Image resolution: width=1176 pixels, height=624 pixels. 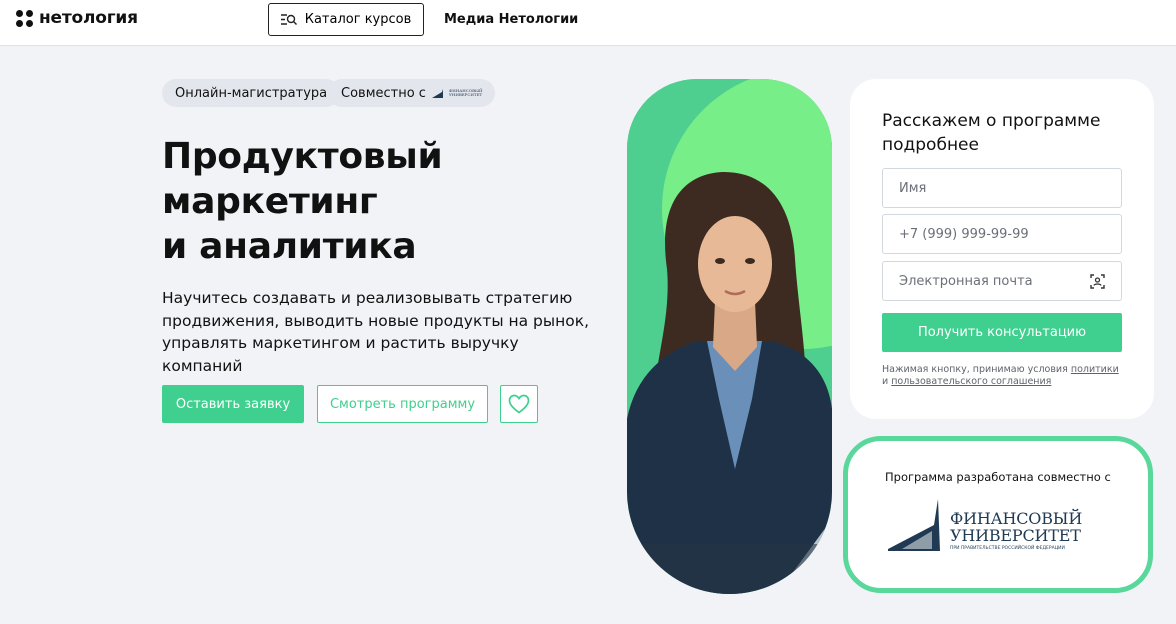 I want to click on catalog-button: Каталог курсов, so click(x=346, y=19).